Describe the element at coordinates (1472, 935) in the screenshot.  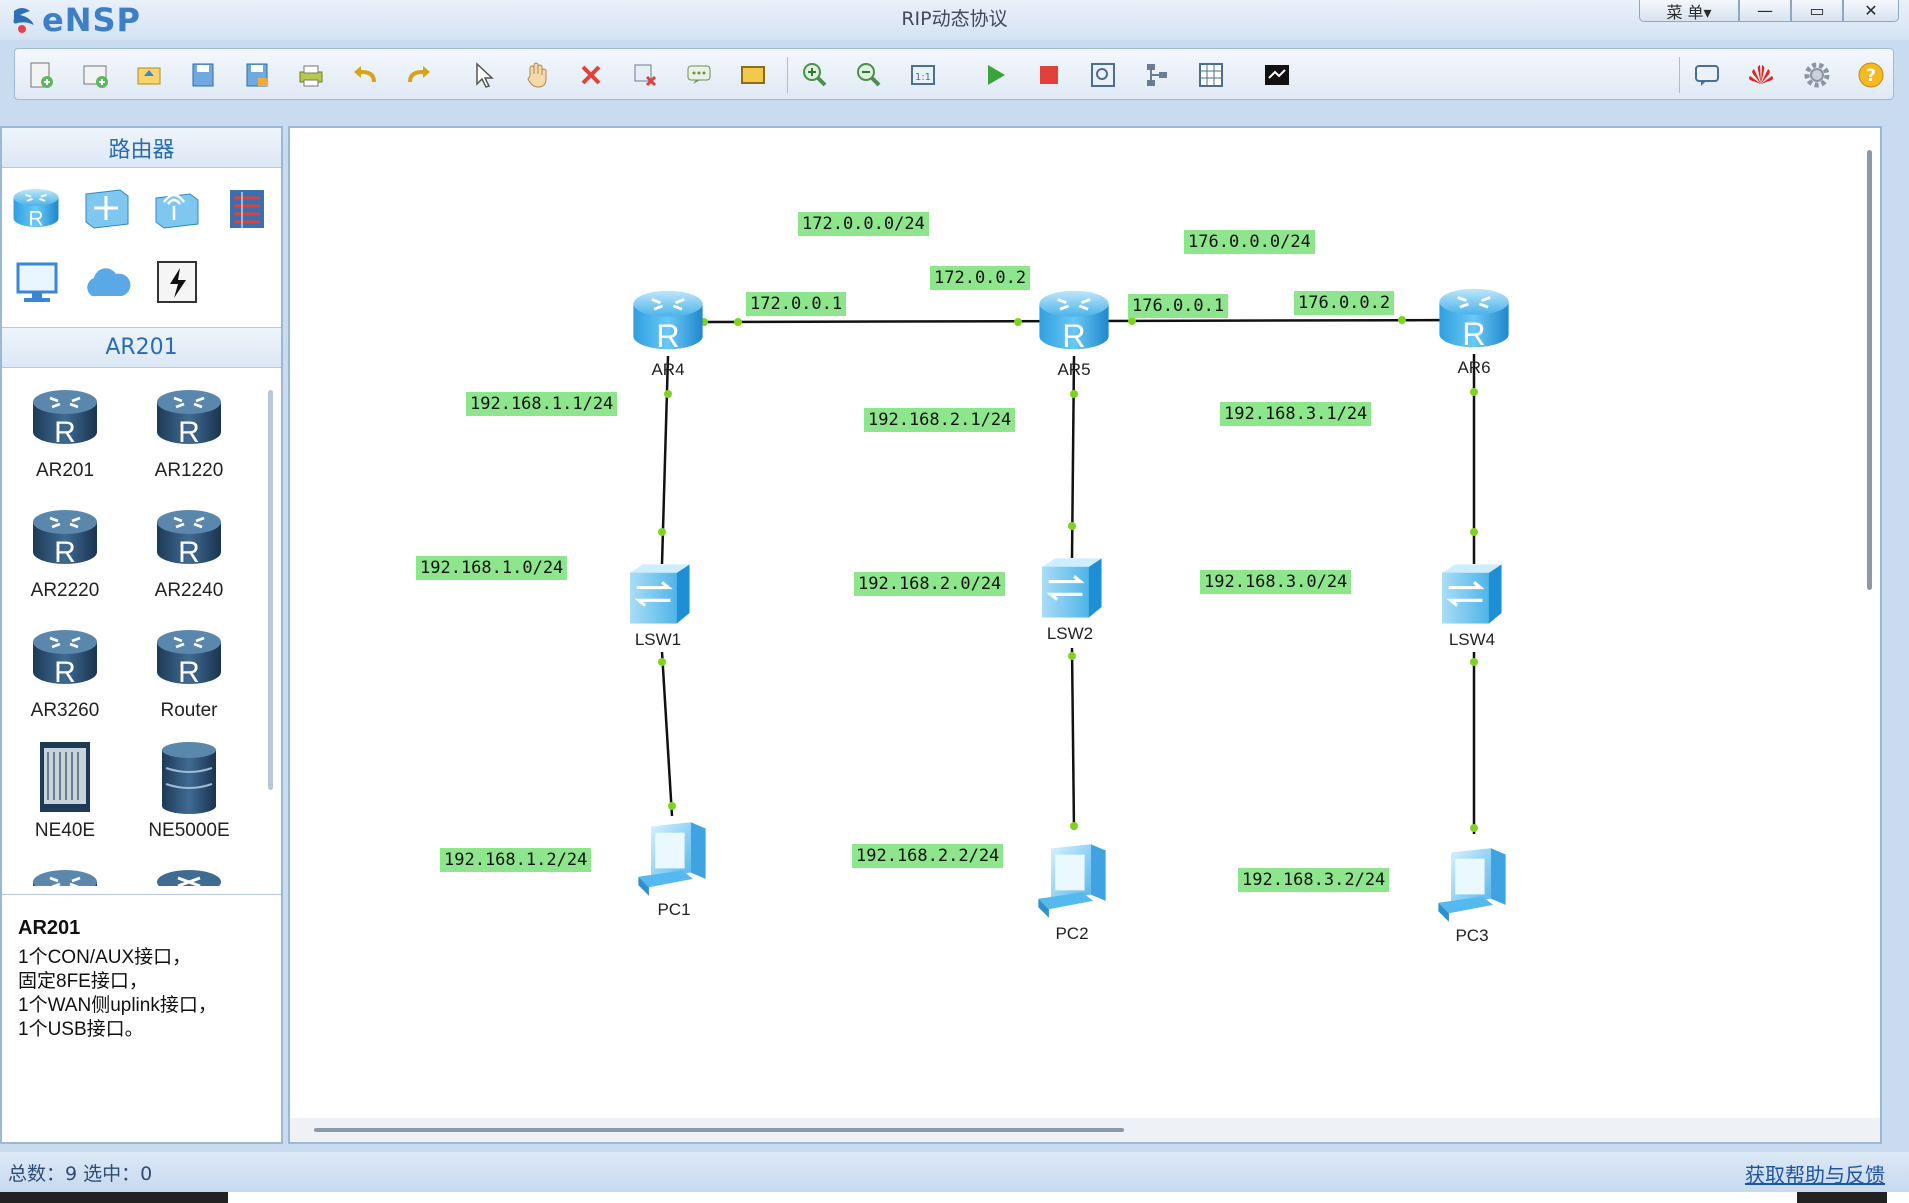
I see `node-label-pc3: PC3` at that location.